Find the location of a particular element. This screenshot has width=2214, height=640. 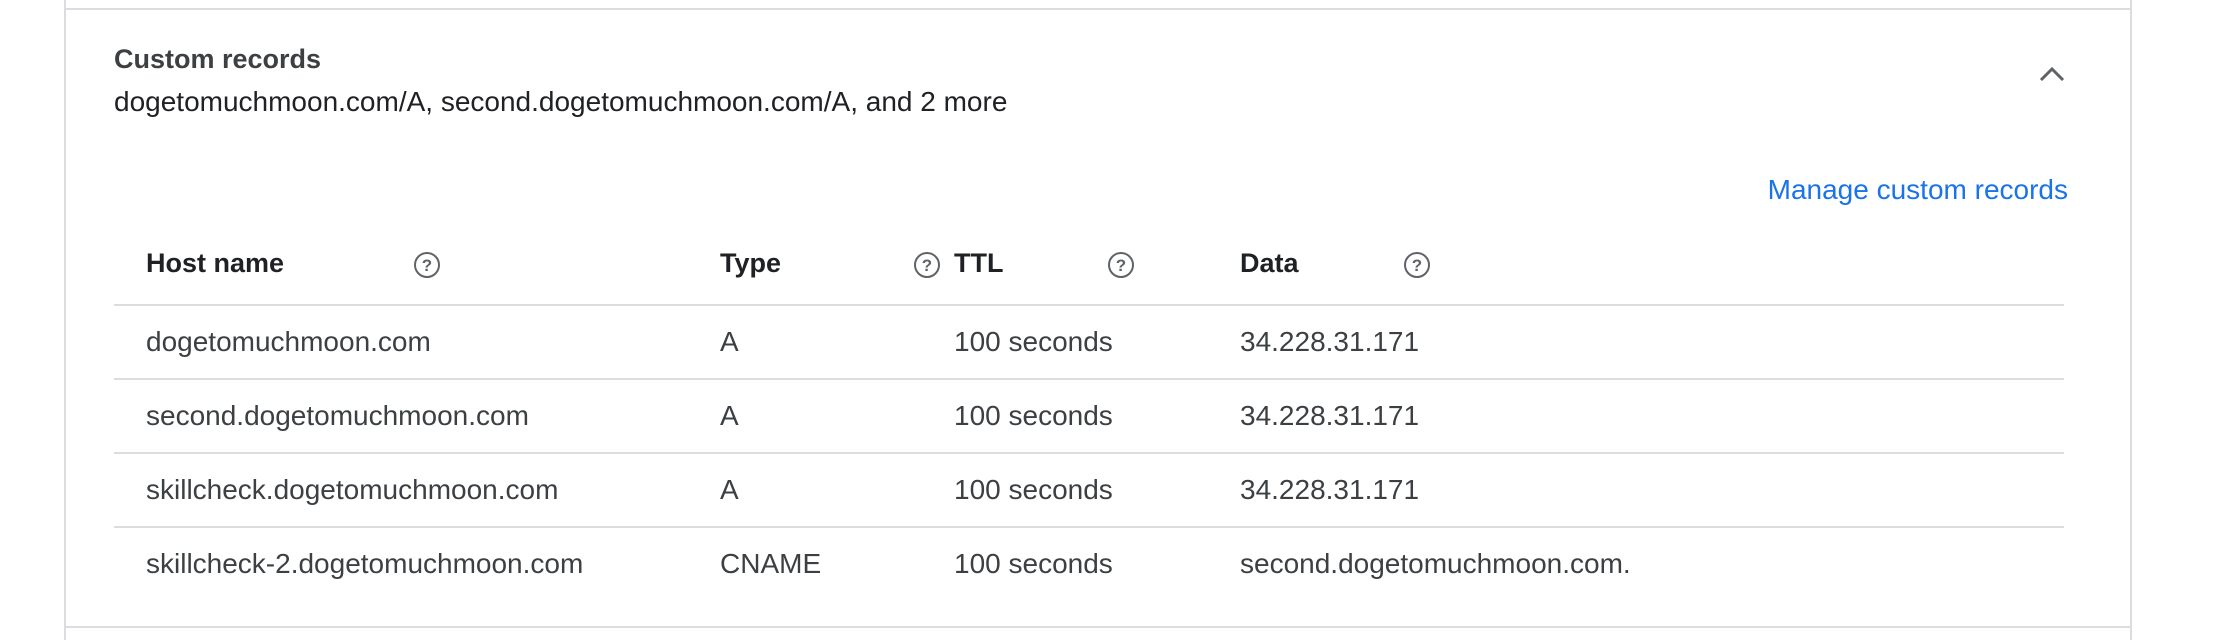

type-cell: CNAME is located at coordinates (771, 563).